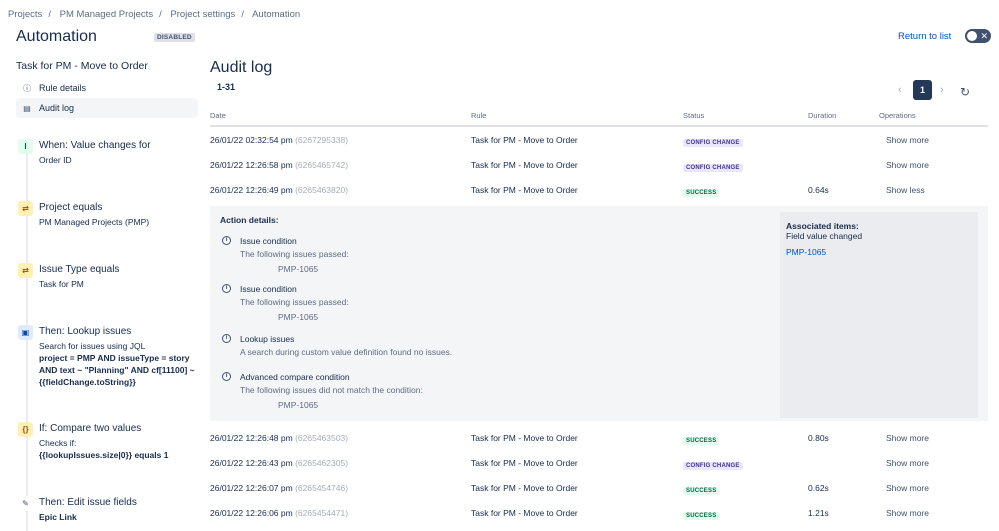 Image resolution: width=999 pixels, height=531 pixels. What do you see at coordinates (71, 207) in the screenshot?
I see `step-title: Project equals` at bounding box center [71, 207].